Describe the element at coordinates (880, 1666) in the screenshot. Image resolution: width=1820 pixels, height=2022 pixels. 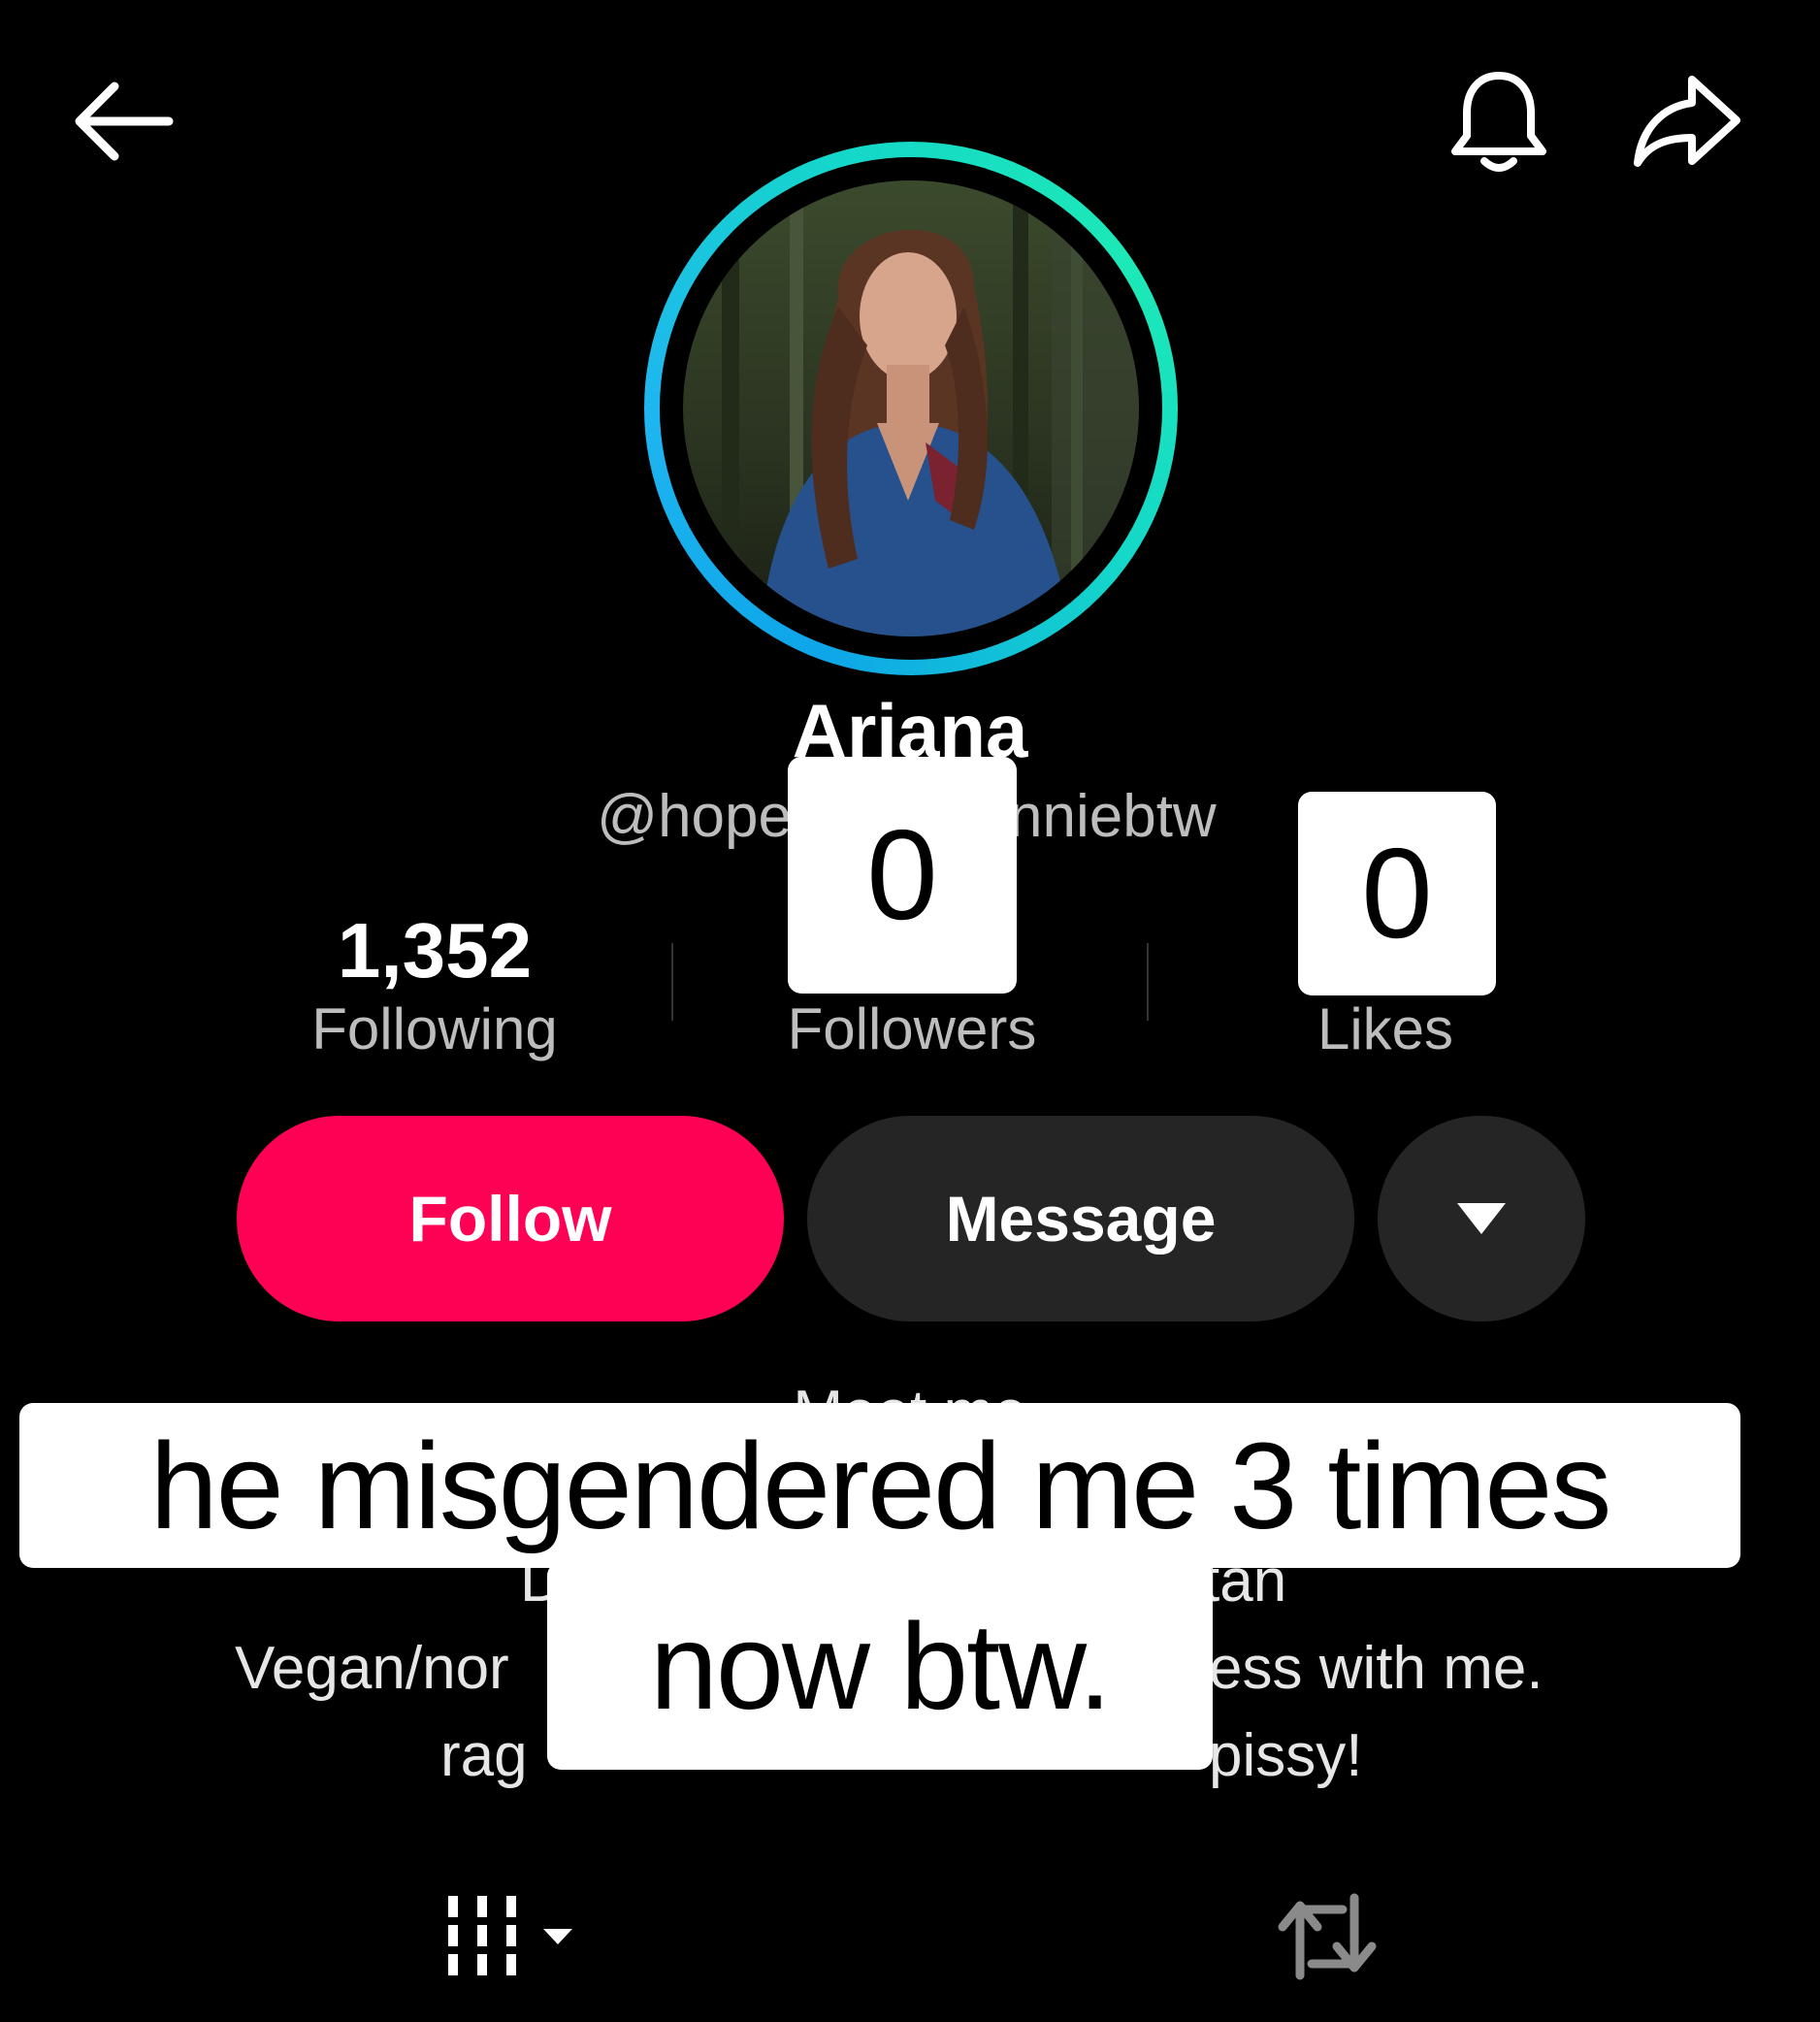
I see `caption-line-2: now btw.` at that location.